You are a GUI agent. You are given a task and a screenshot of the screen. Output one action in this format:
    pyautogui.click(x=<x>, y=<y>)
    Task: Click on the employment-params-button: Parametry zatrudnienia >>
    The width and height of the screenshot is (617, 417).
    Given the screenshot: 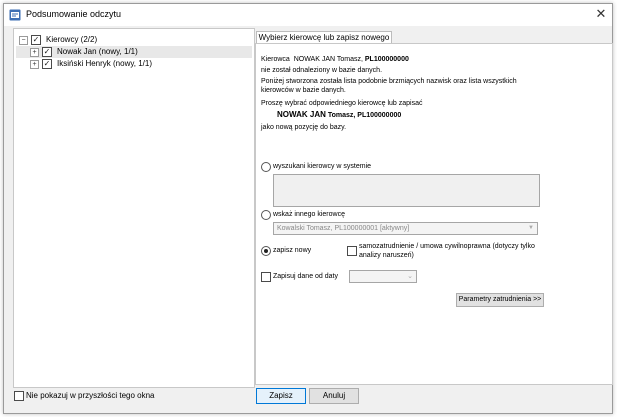 What is the action you would take?
    pyautogui.click(x=500, y=300)
    